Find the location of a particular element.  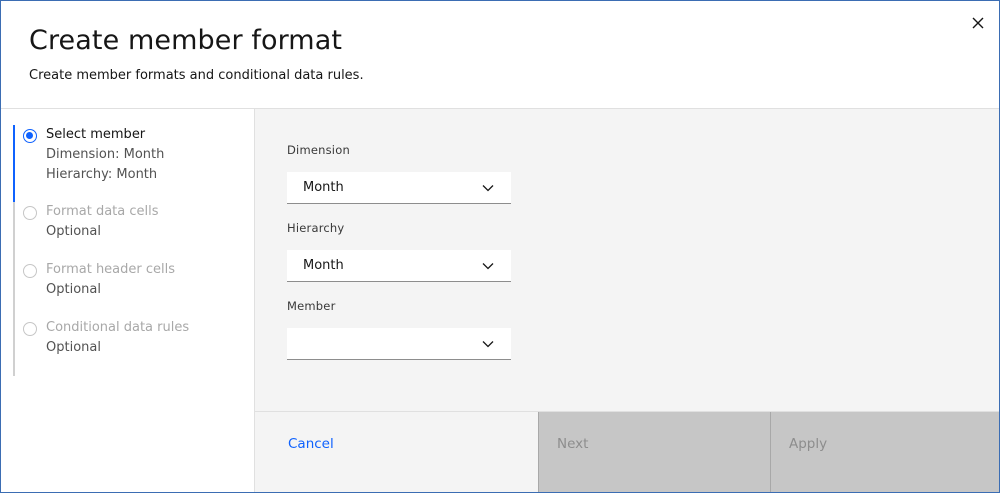

hierarchy-value: Month is located at coordinates (323, 265).